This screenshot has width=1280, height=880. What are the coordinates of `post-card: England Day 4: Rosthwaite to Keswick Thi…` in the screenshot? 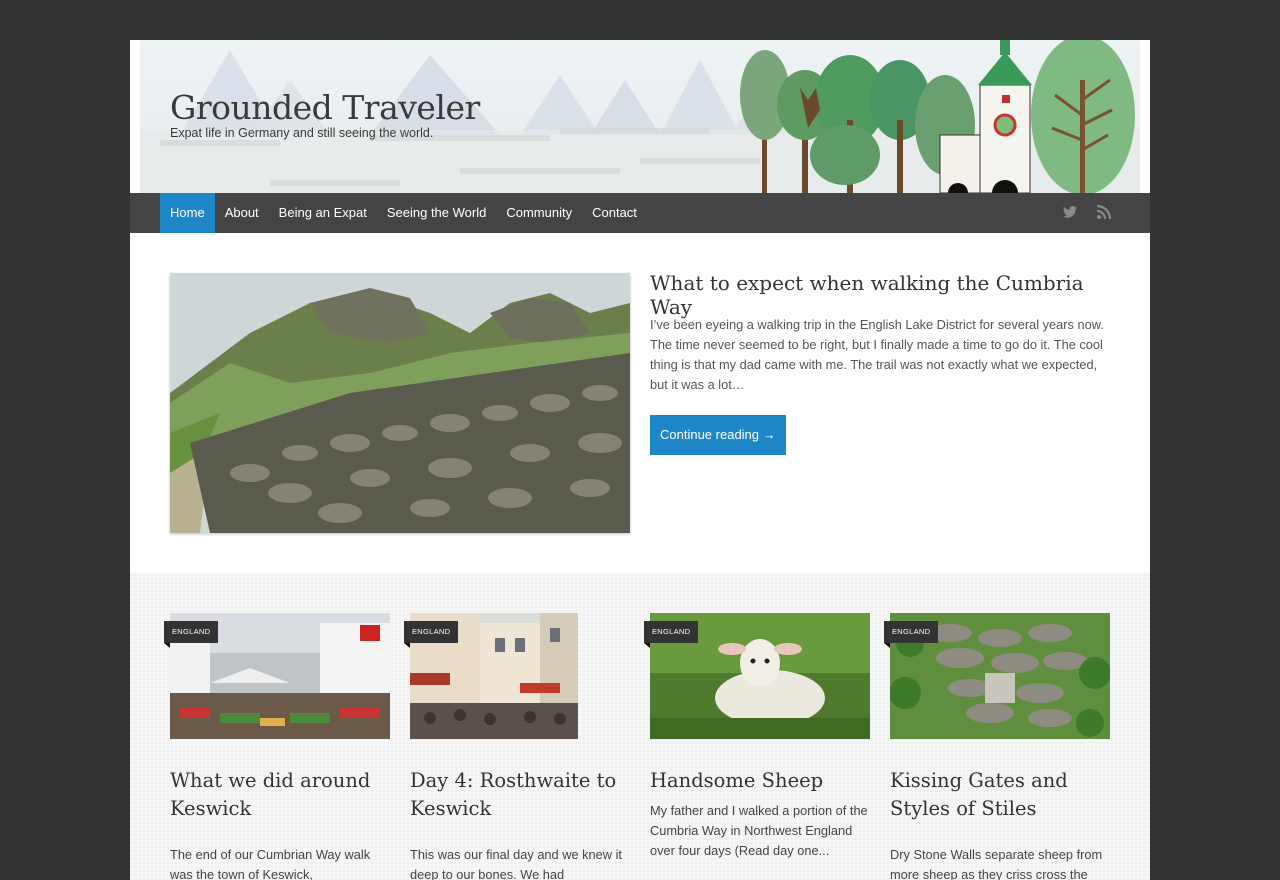 It's located at (517, 746).